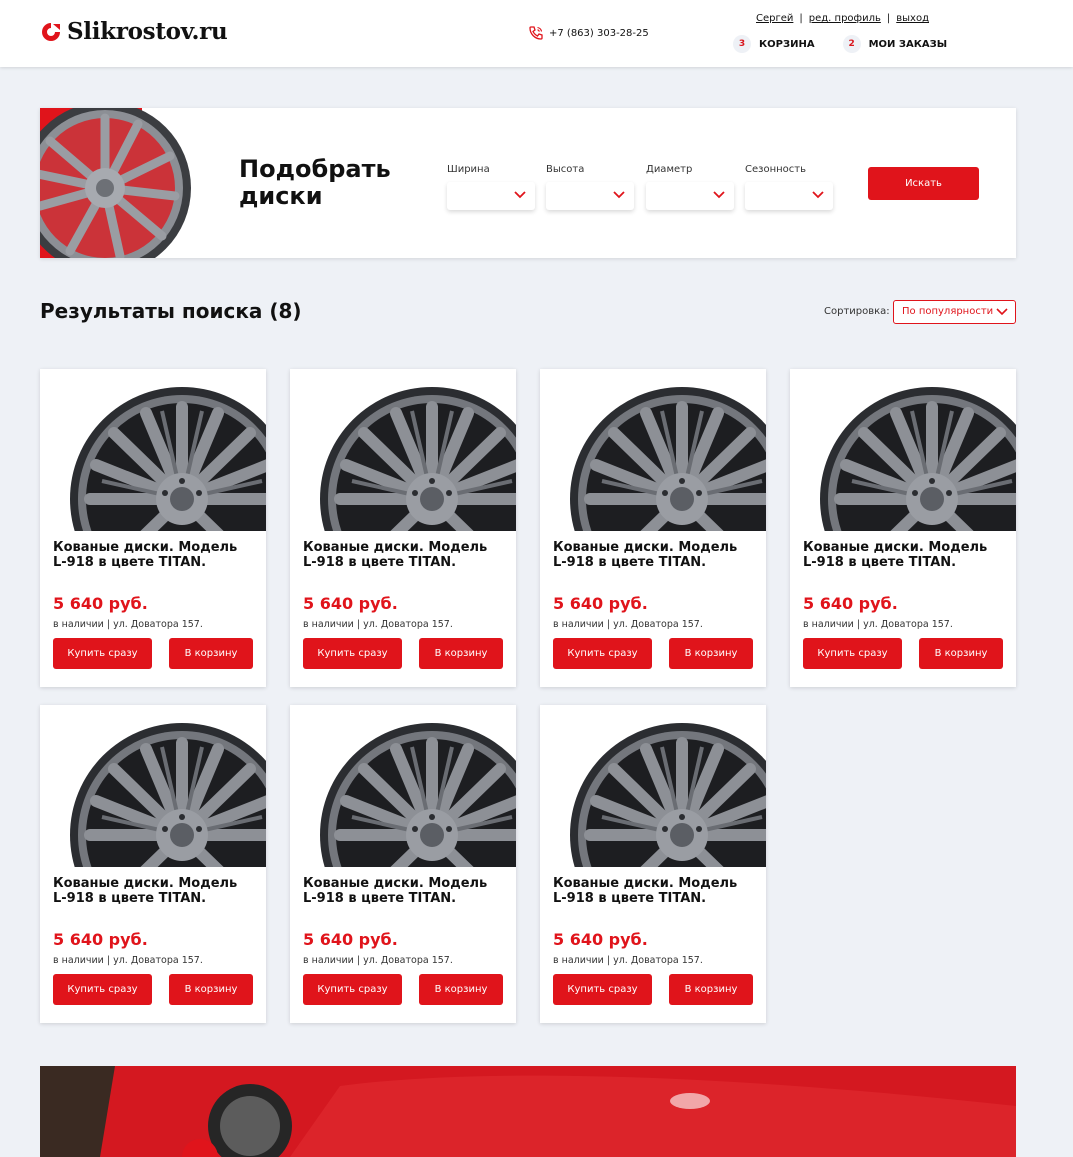  What do you see at coordinates (51, 31) in the screenshot?
I see `logo-mark-icon` at bounding box center [51, 31].